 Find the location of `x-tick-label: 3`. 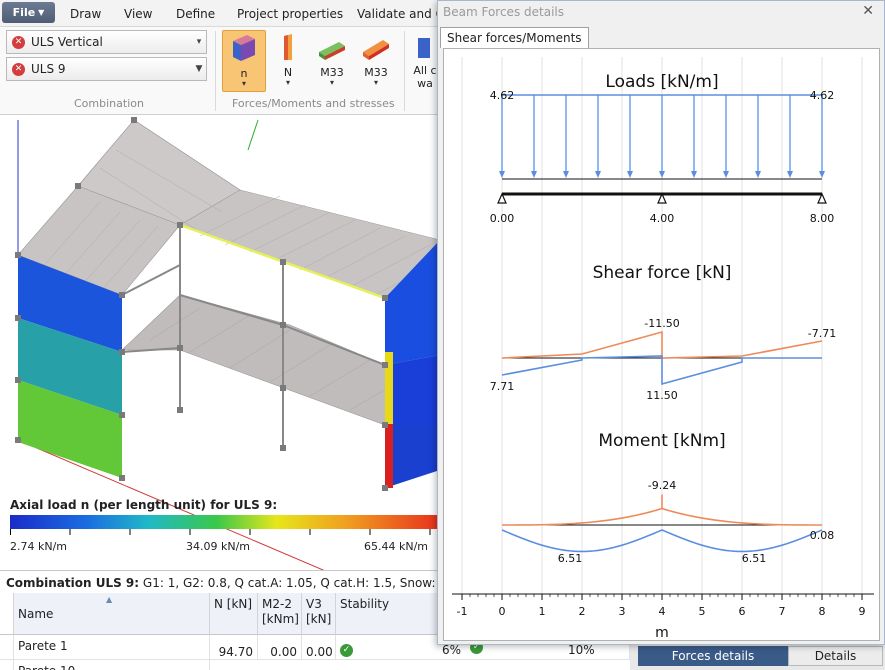

x-tick-label: 3 is located at coordinates (622, 611).